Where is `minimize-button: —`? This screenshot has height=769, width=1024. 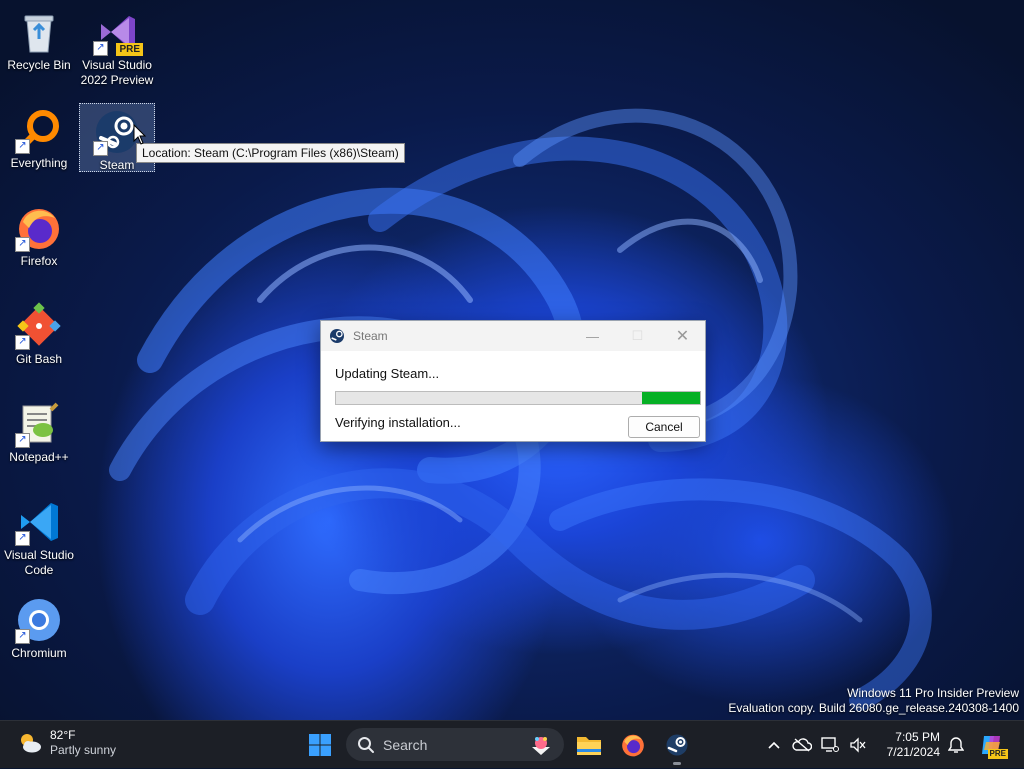
minimize-button: — is located at coordinates (592, 336).